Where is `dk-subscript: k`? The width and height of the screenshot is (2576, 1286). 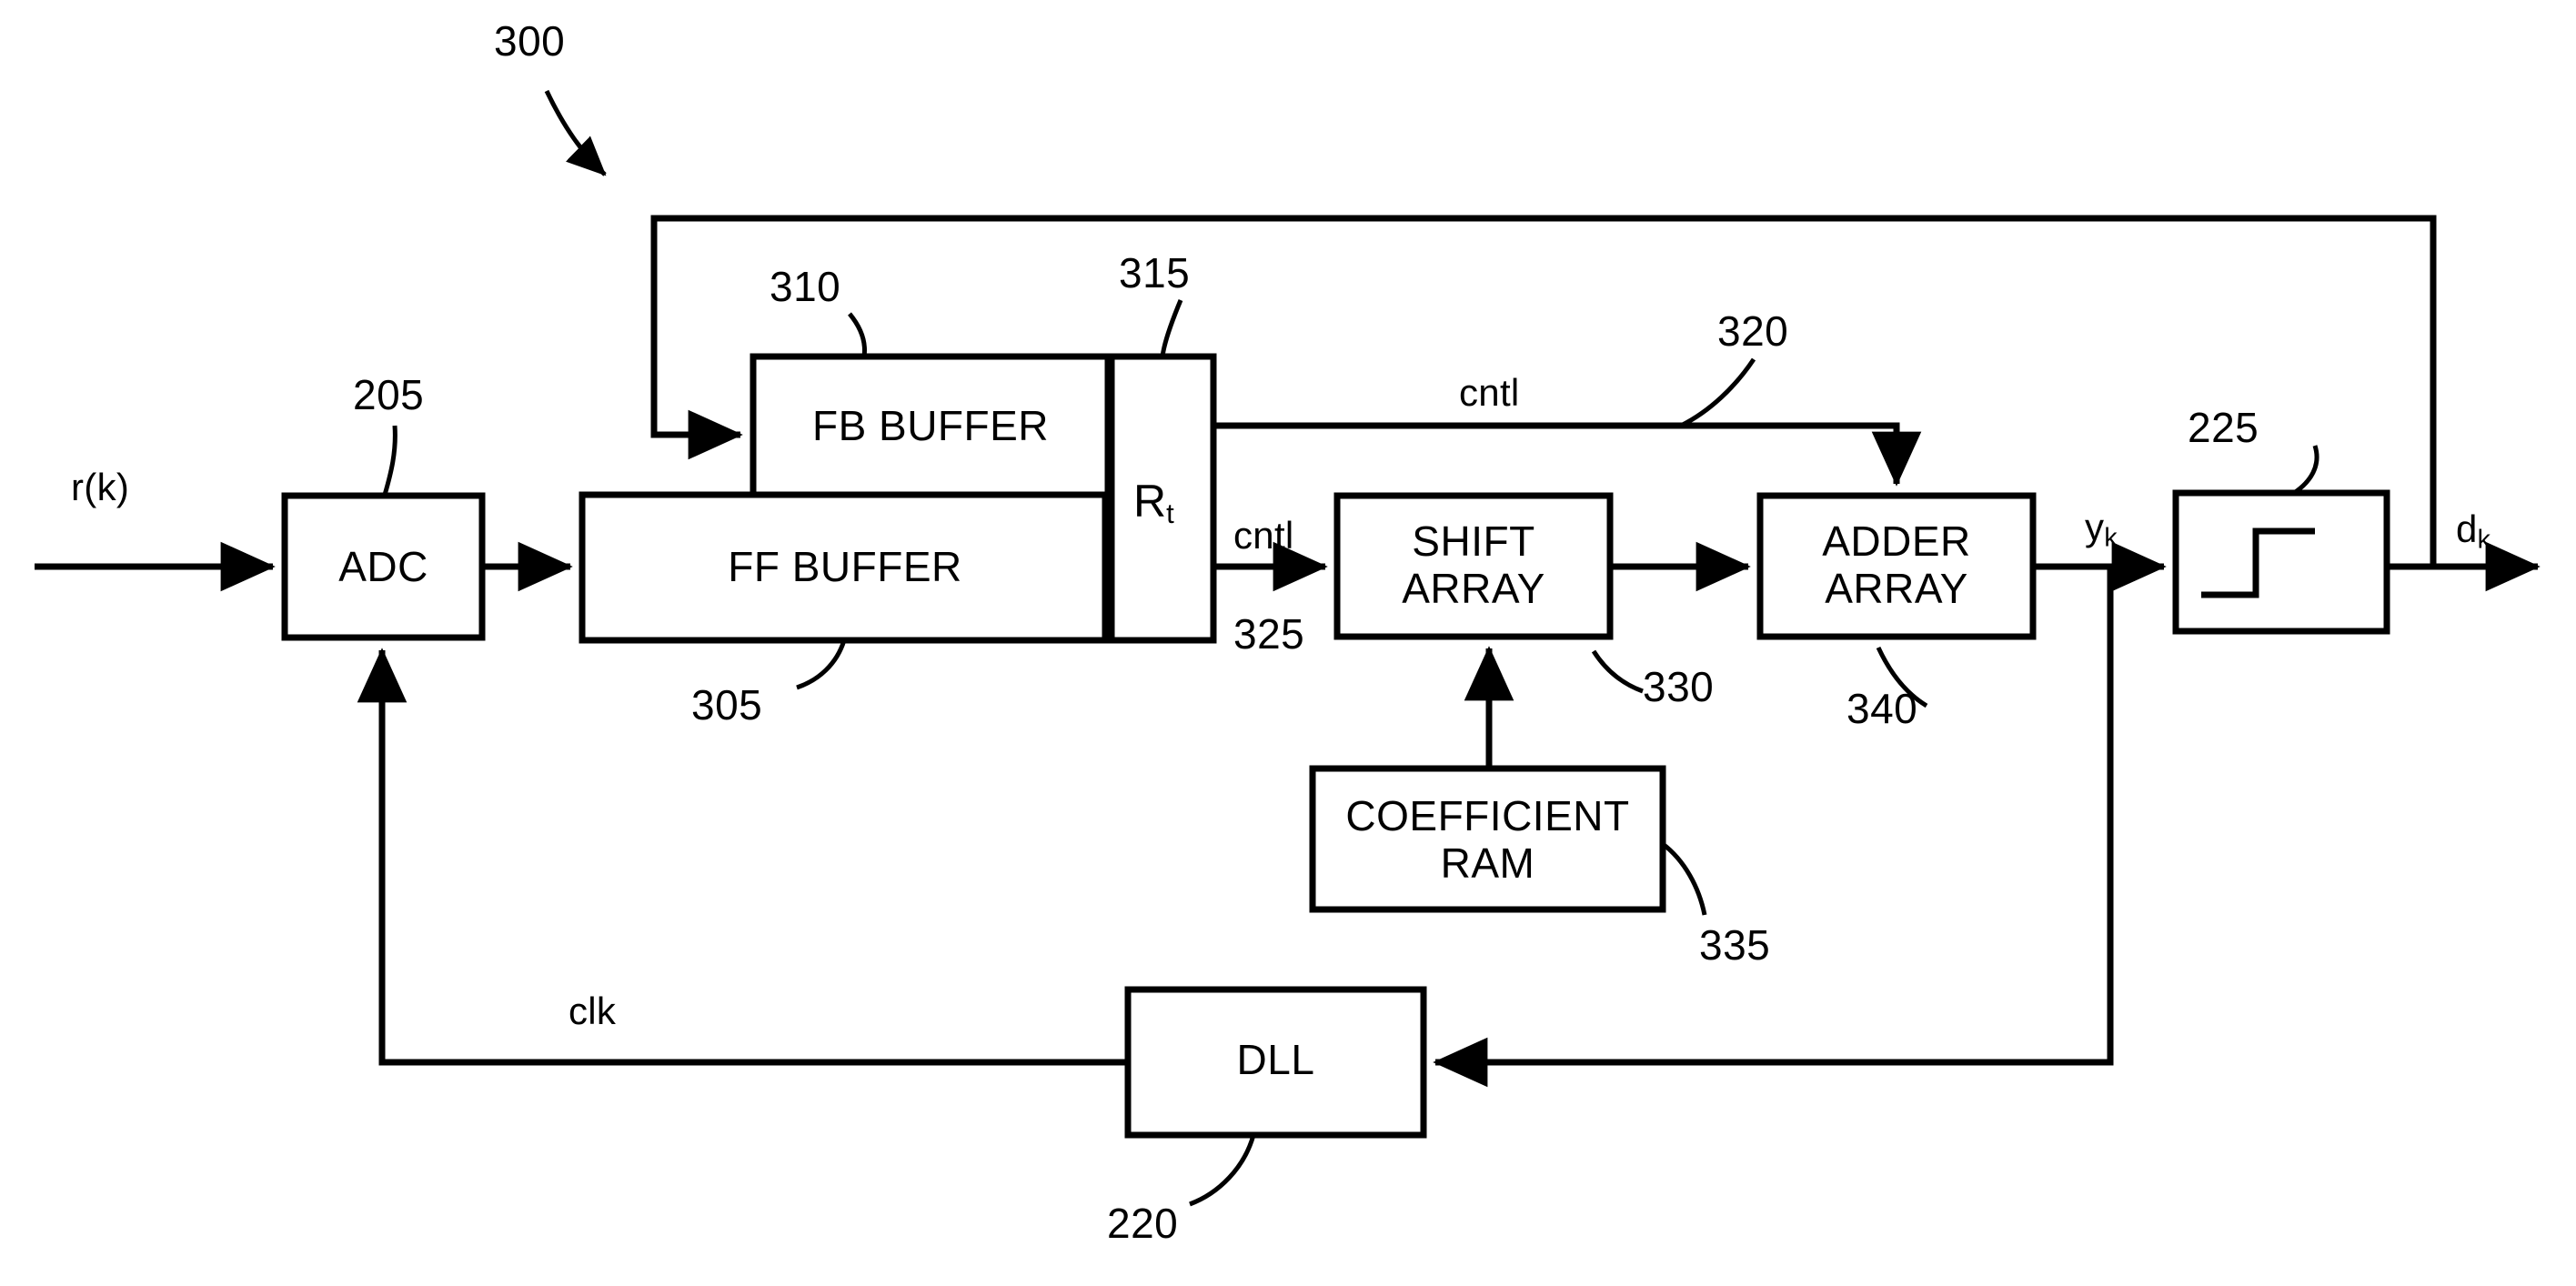 dk-subscript: k is located at coordinates (2483, 540).